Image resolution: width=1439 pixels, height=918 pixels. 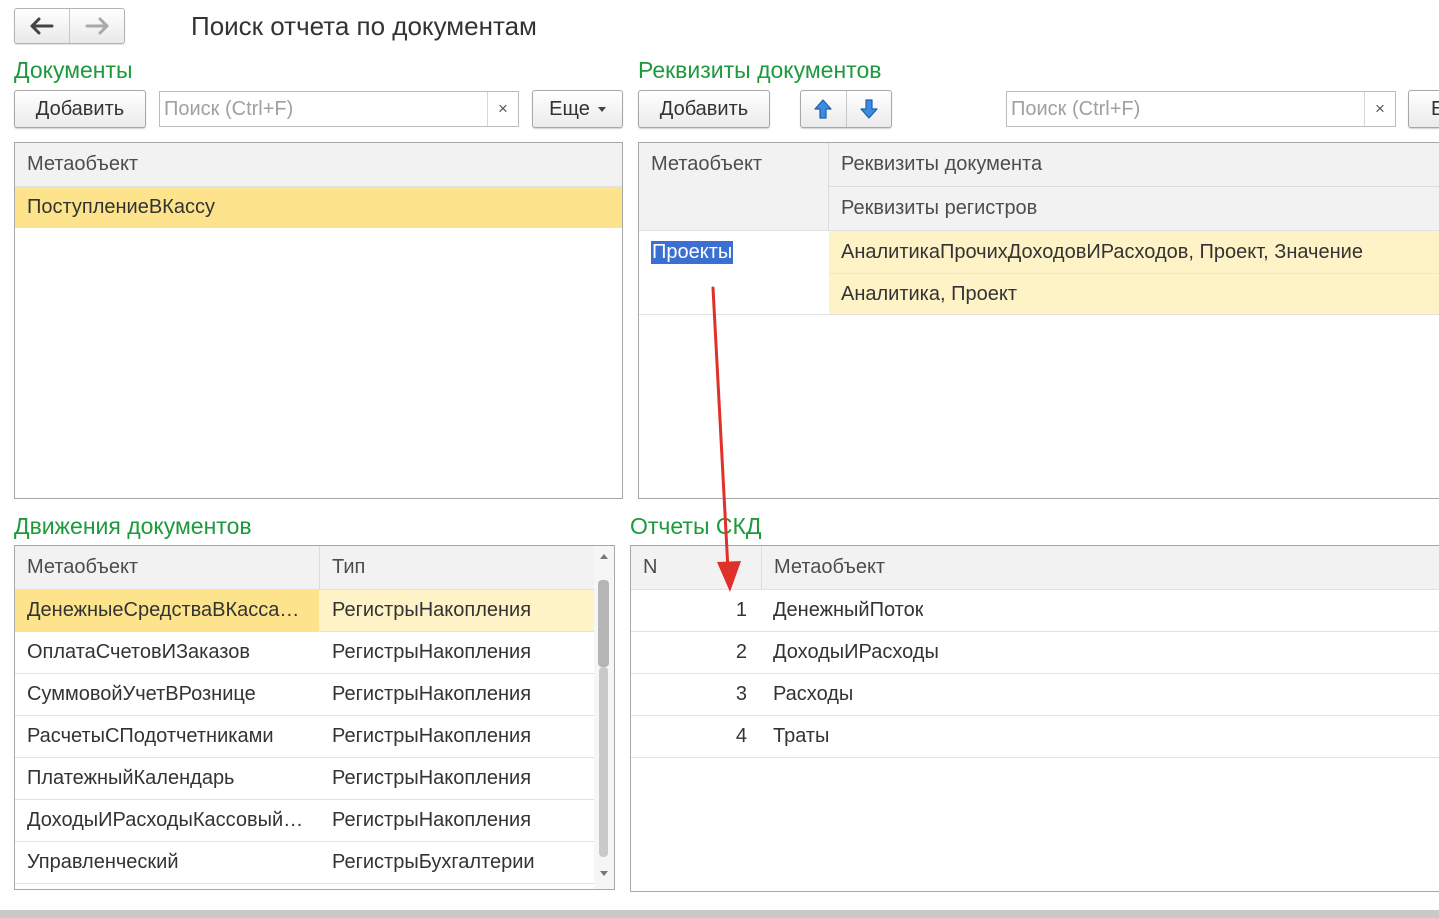 What do you see at coordinates (733, 186) in the screenshot?
I see `requisites-header-metaobject: Метаобъект` at bounding box center [733, 186].